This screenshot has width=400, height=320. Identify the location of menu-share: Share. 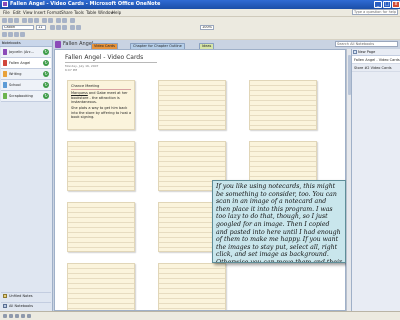
(67, 12).